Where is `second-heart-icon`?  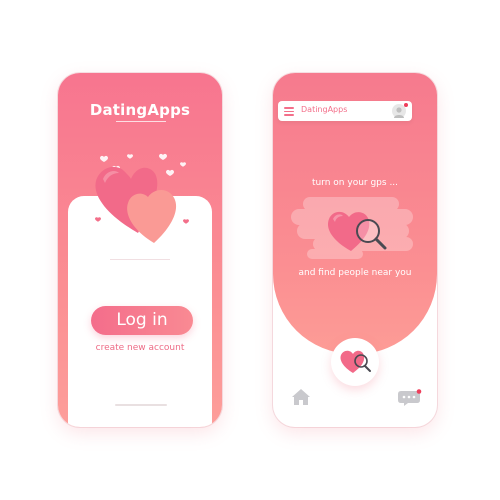
second-heart-icon is located at coordinates (152, 216).